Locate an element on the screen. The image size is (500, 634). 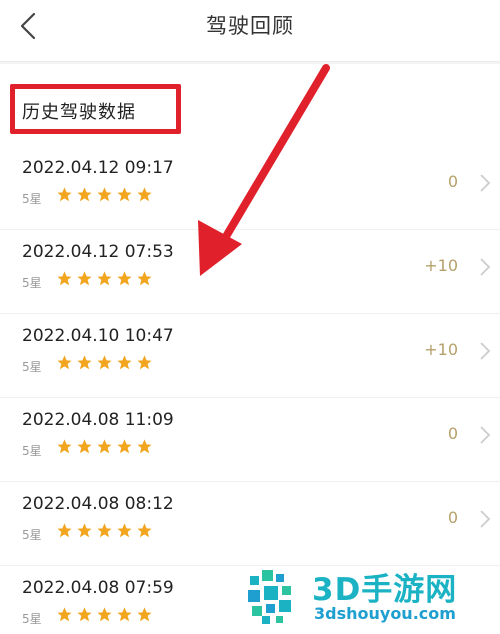
record-datetime: 2022.04.08 08:12 is located at coordinates (98, 504).